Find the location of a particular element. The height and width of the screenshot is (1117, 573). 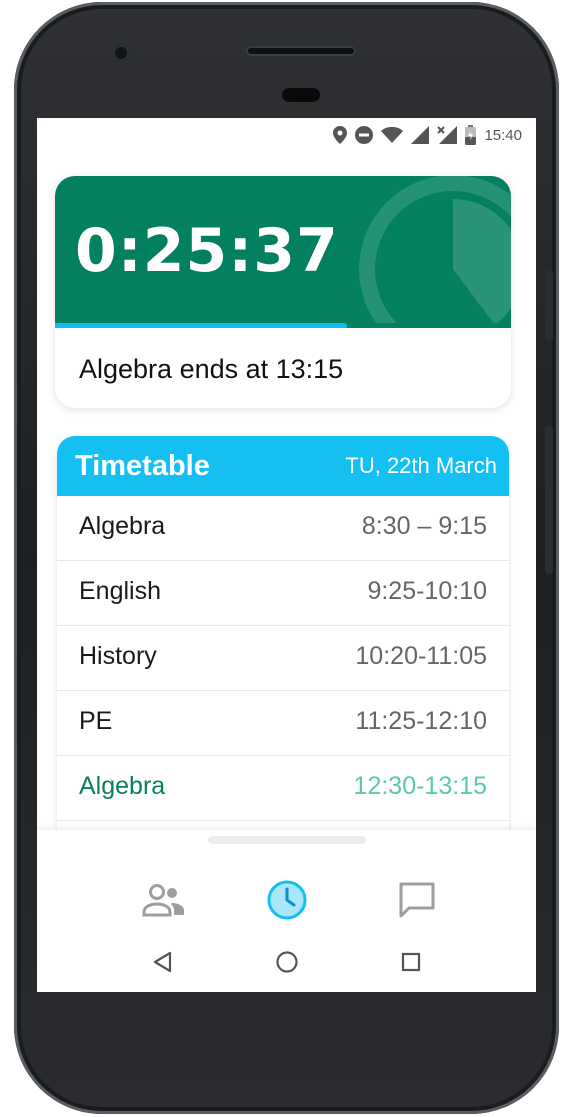

clock-progress-graphic is located at coordinates (435, 252).